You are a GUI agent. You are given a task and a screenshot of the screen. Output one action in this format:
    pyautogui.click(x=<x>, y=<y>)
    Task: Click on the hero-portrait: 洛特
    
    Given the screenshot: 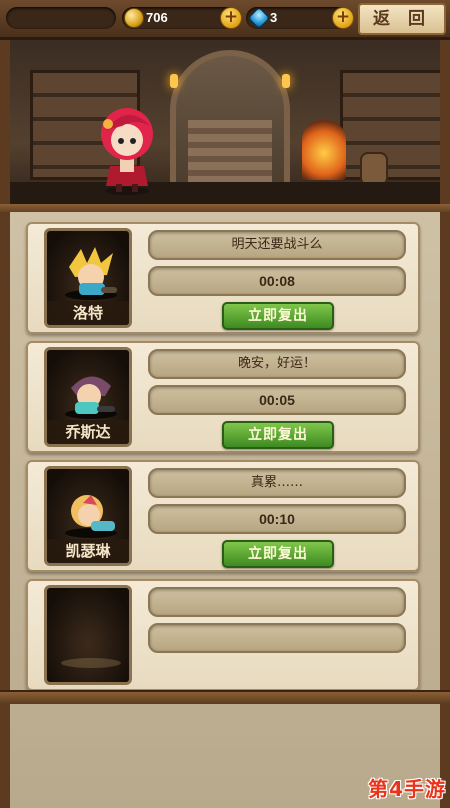 What is the action you would take?
    pyautogui.click(x=88, y=278)
    